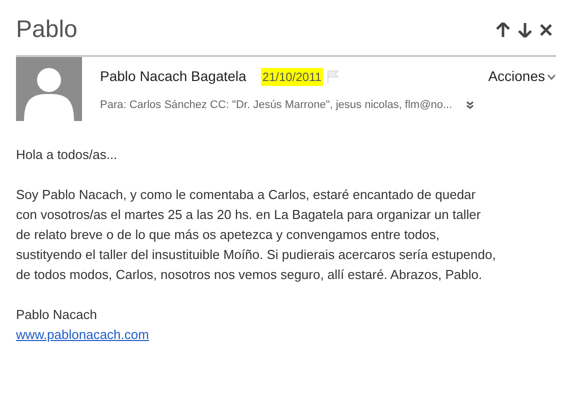 The image size is (572, 404). Describe the element at coordinates (525, 30) in the screenshot. I see `down-arrow-icon` at that location.